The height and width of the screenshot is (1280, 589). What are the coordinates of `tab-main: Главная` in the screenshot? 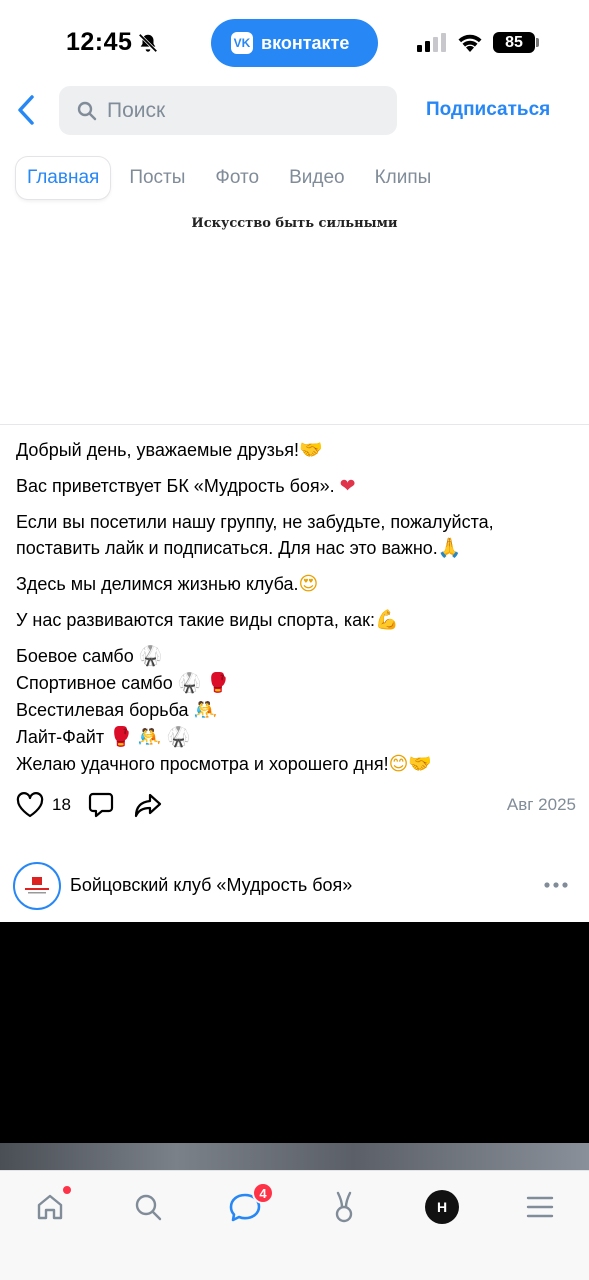 It's located at (63, 178).